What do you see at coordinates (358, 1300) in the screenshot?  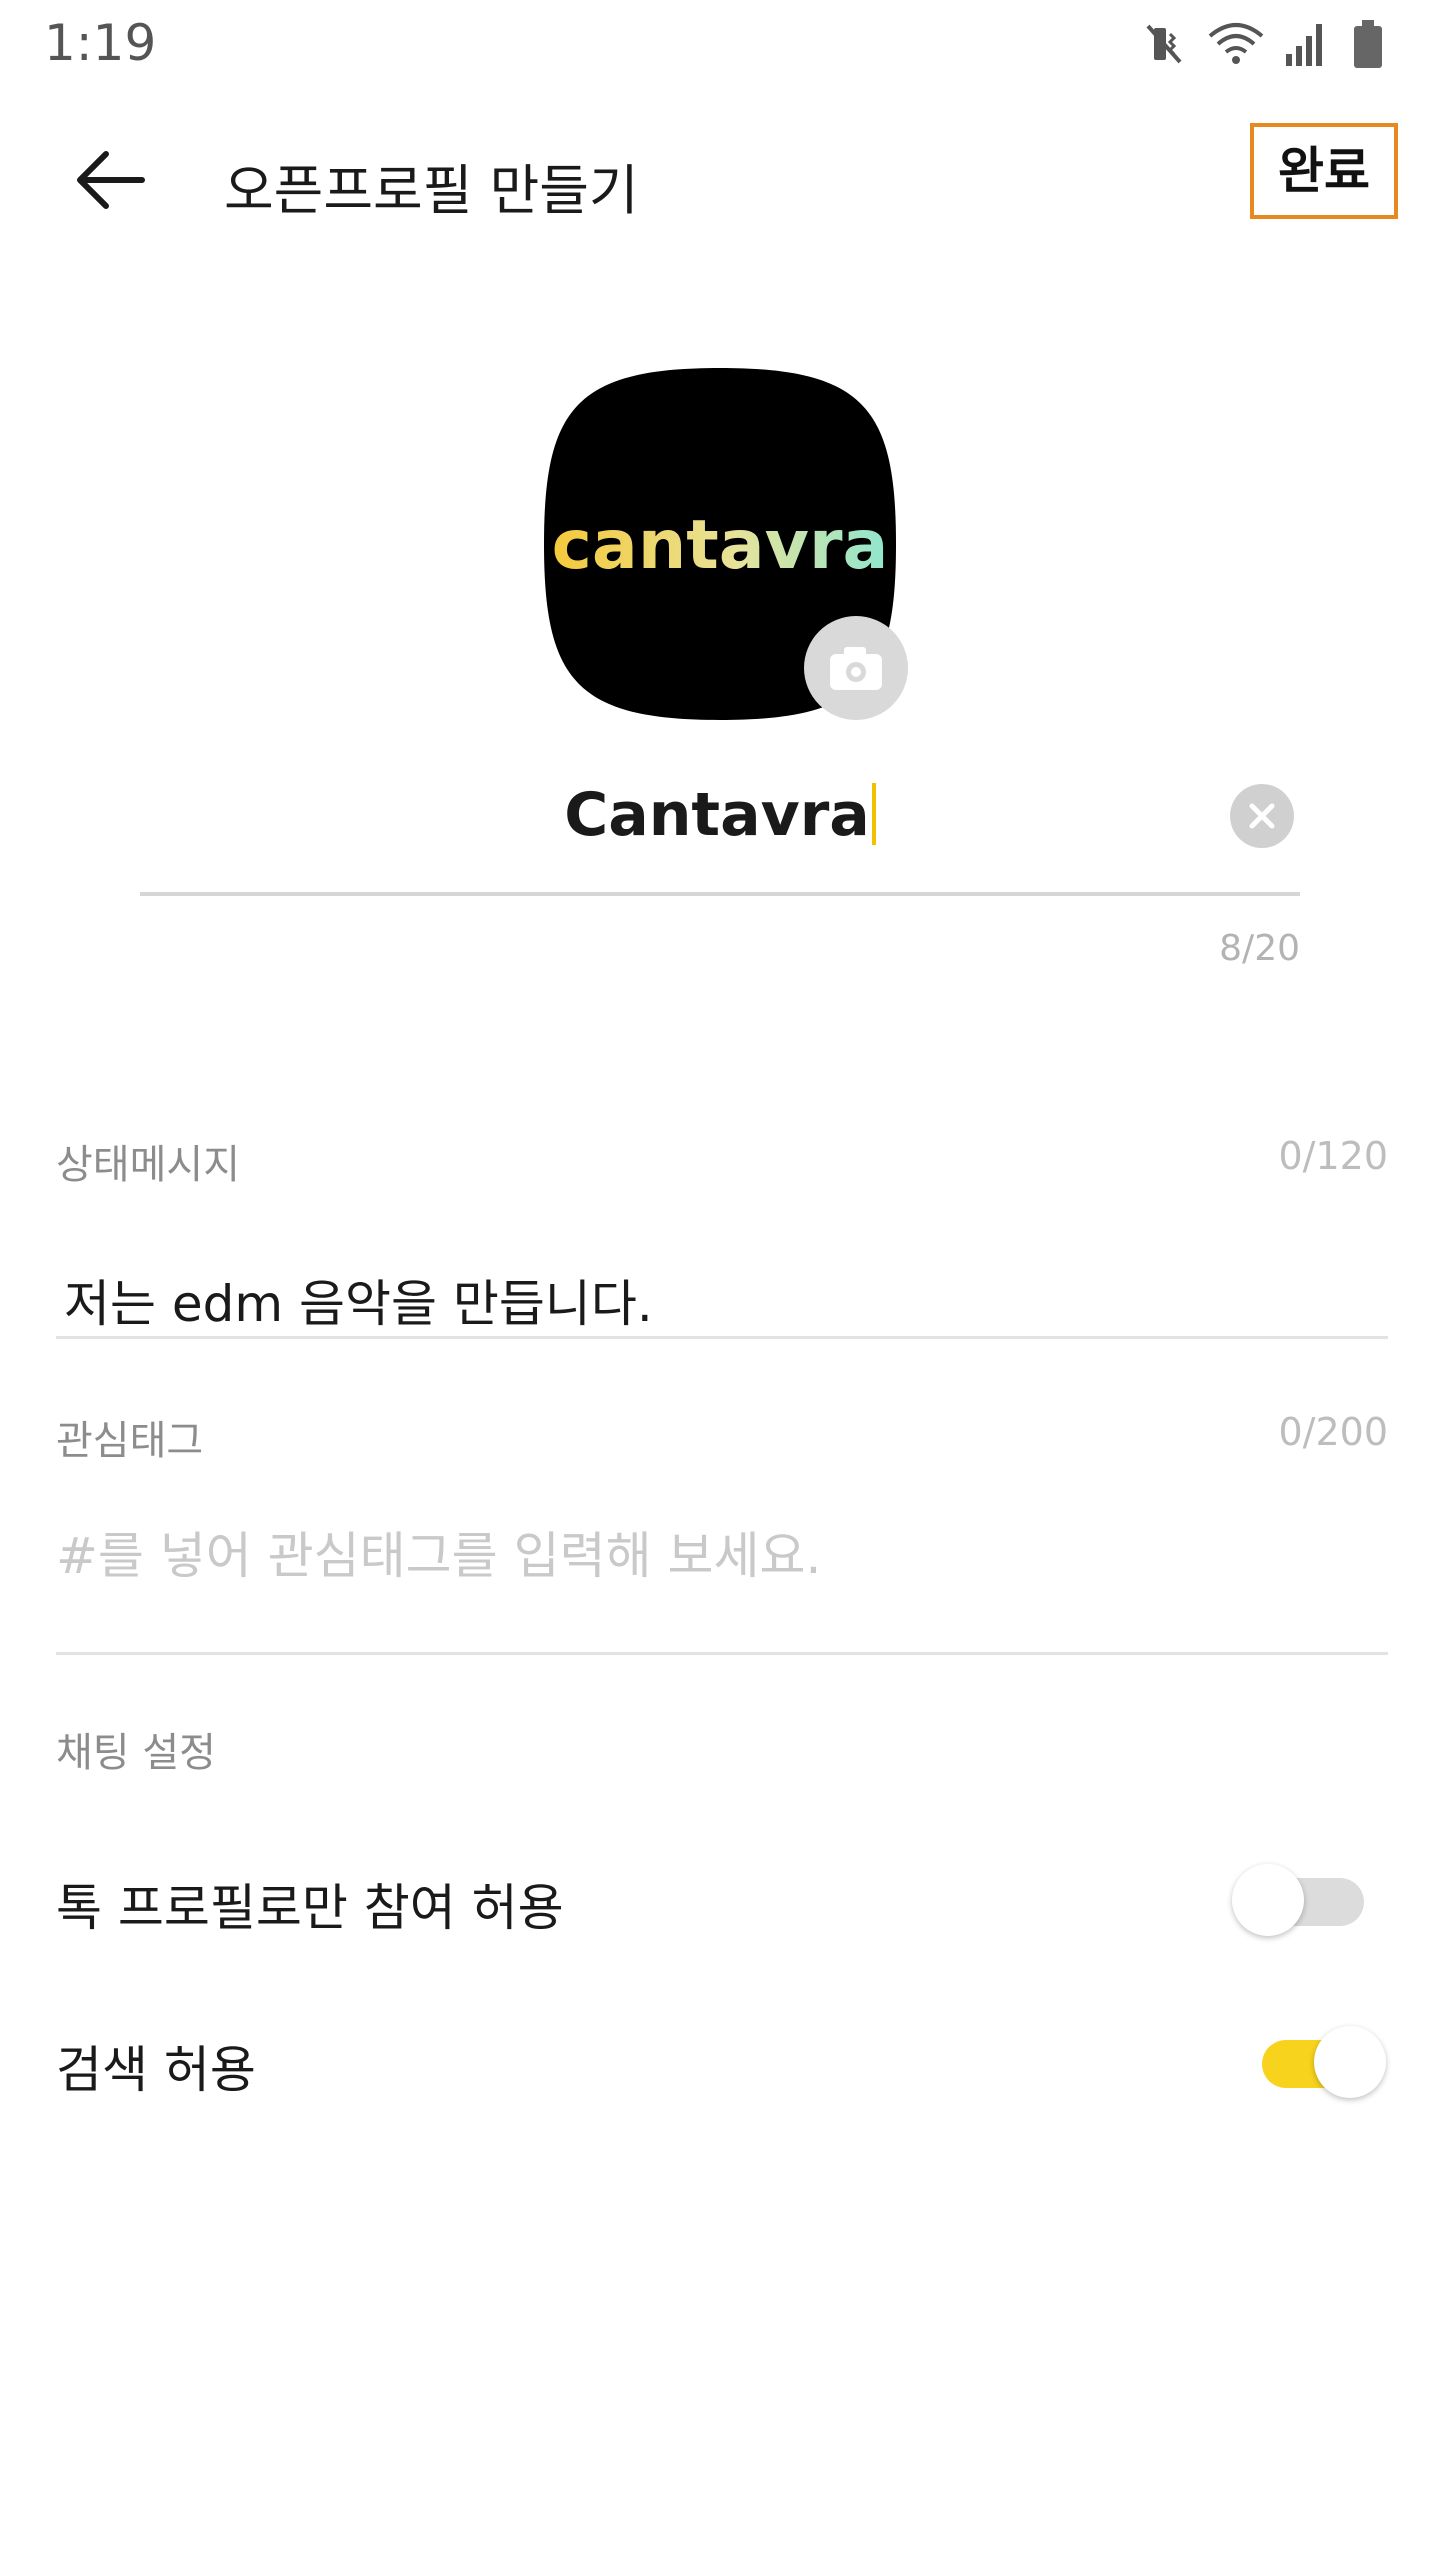 I see `status-message-input: 저는 edm 음악을 만듭니다.` at bounding box center [358, 1300].